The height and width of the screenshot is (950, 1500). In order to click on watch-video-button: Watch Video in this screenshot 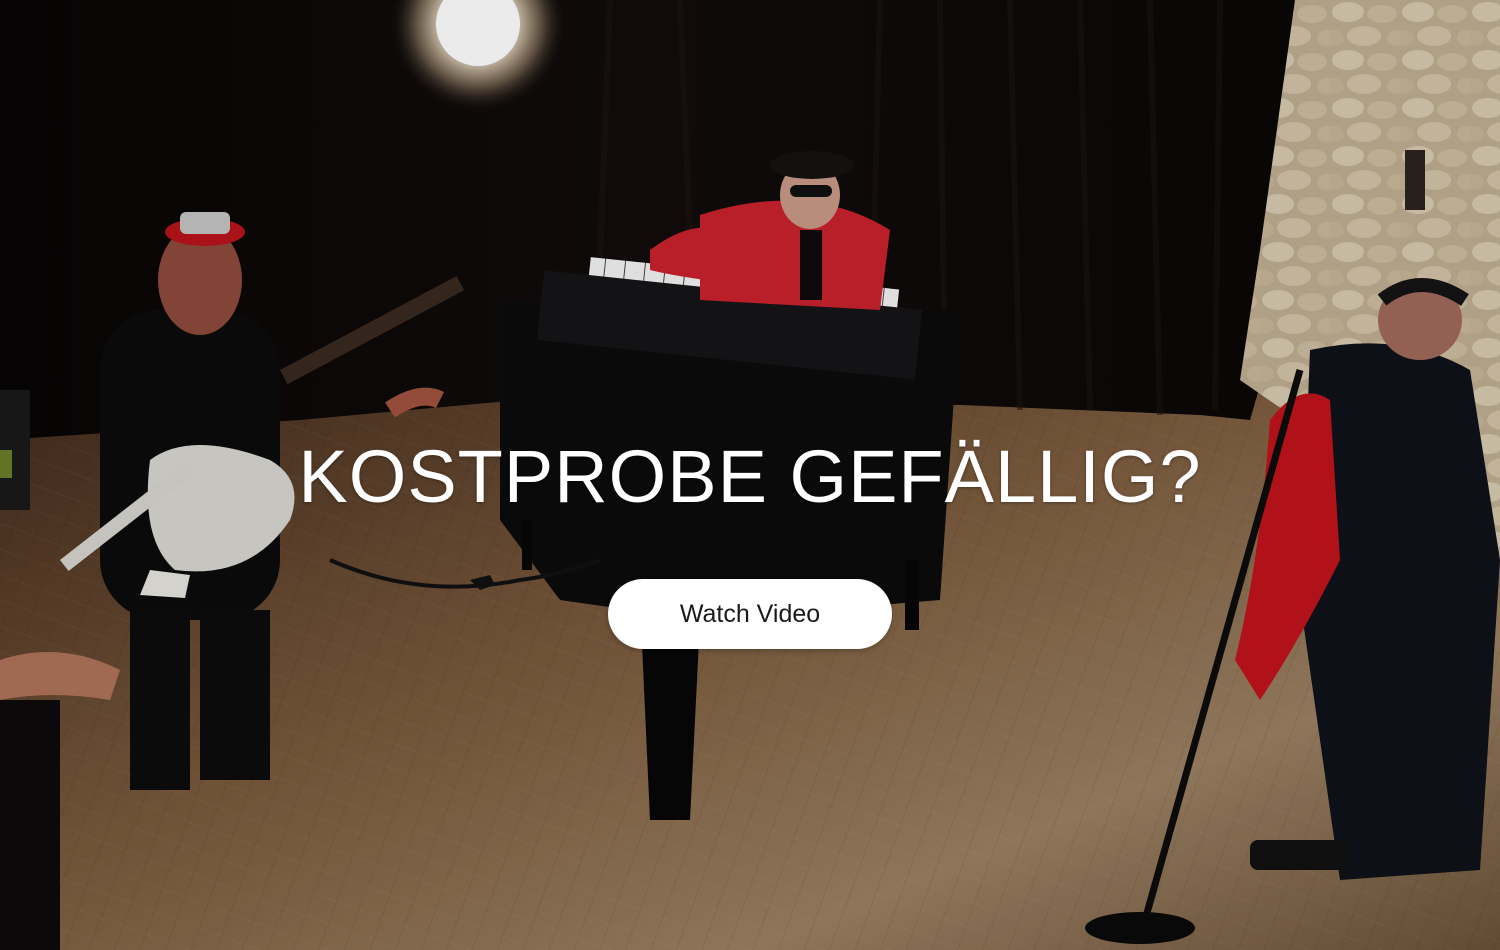, I will do `click(750, 614)`.